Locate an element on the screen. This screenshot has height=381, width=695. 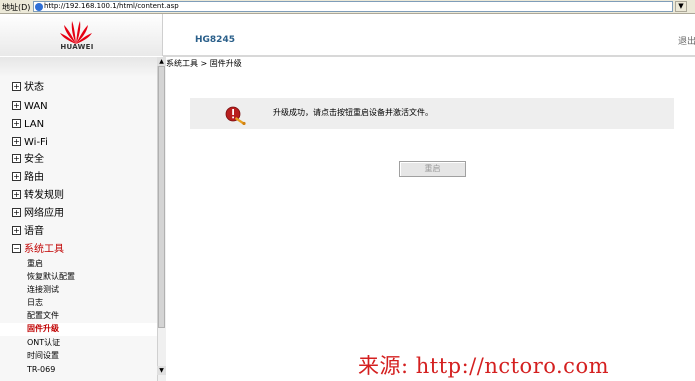
ie-page-icon is located at coordinates (39, 7).